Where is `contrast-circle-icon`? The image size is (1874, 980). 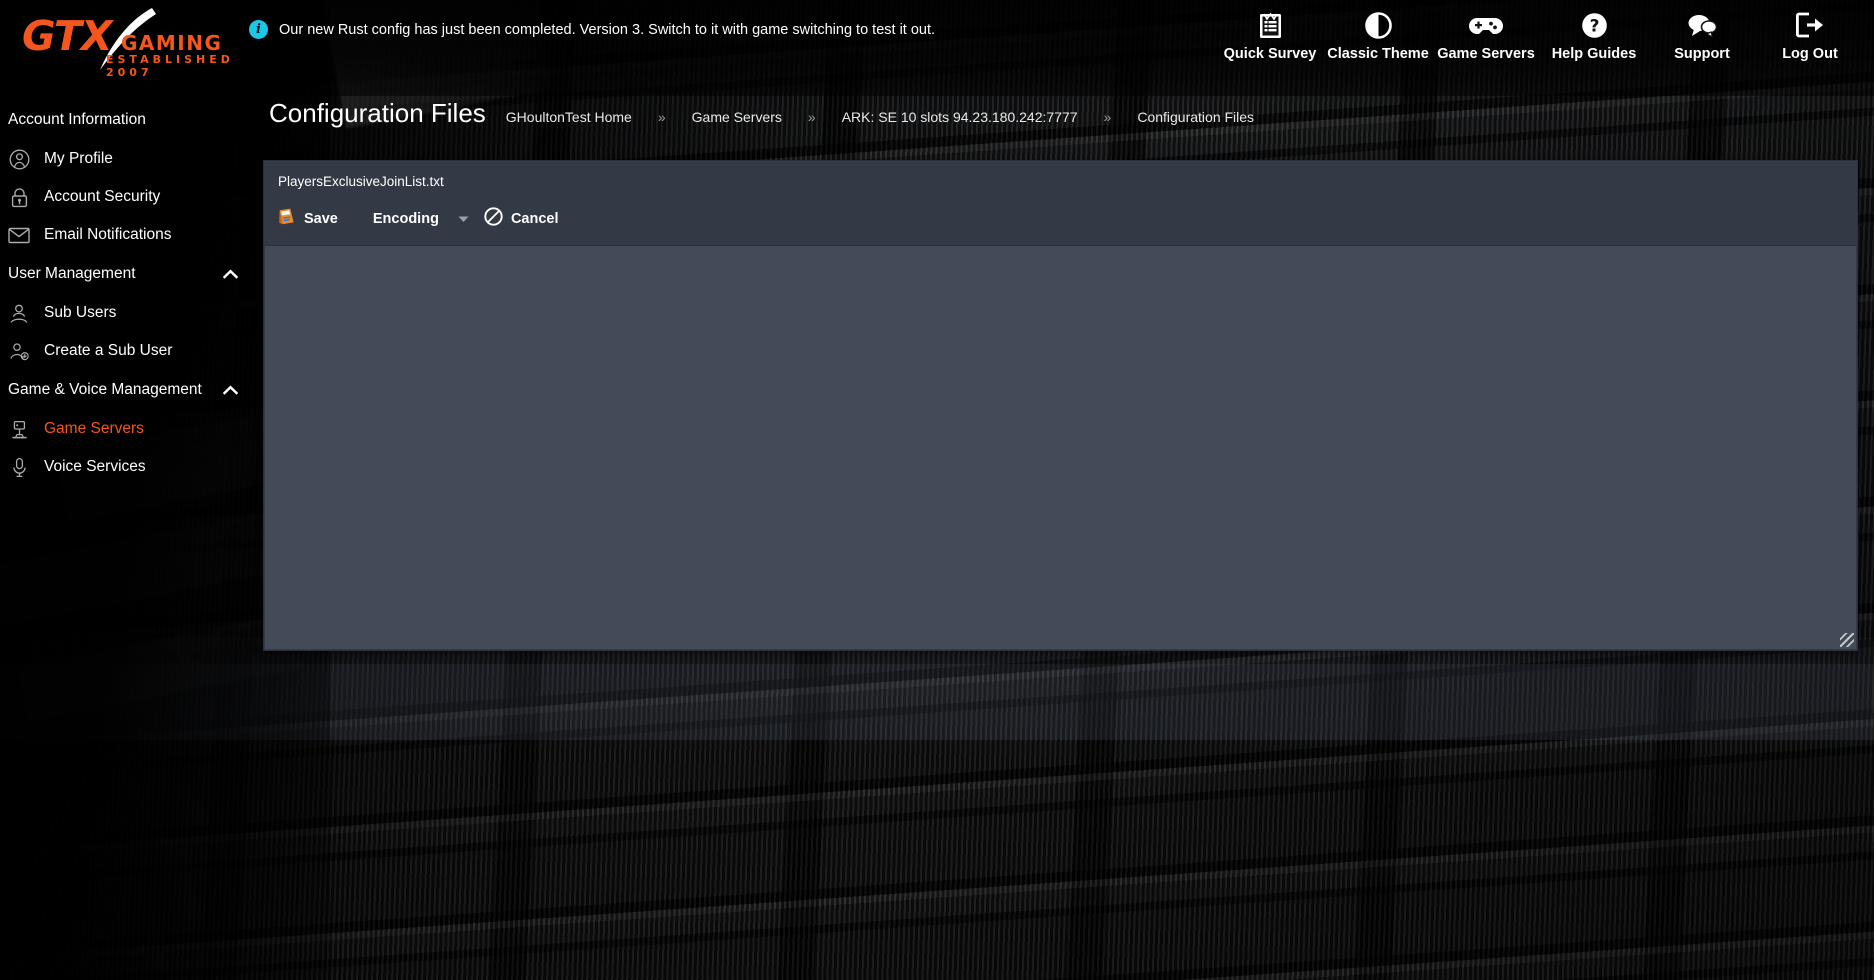
contrast-circle-icon is located at coordinates (1378, 25).